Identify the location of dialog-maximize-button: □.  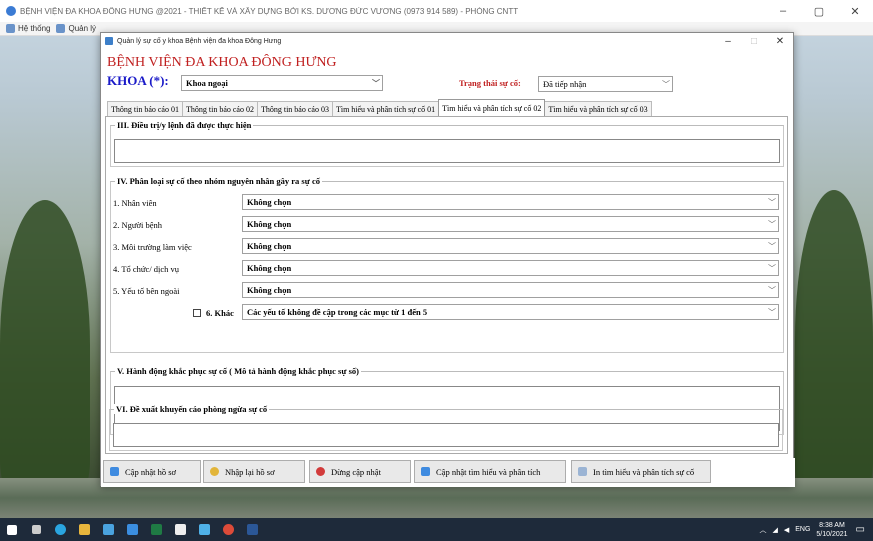
(754, 41).